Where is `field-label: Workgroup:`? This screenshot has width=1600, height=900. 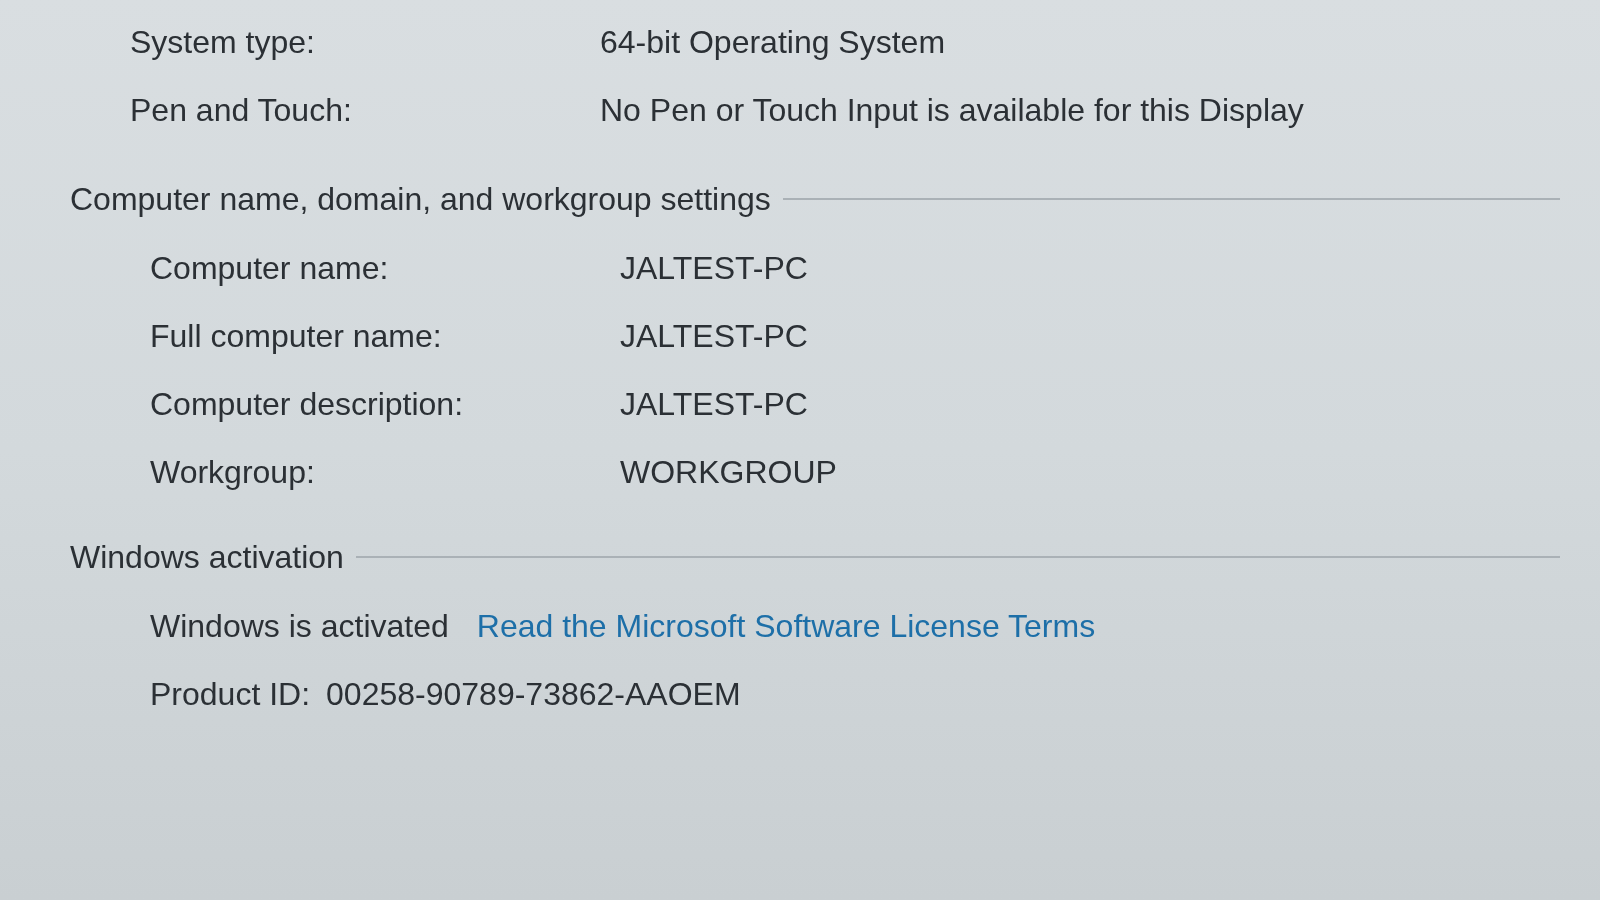 field-label: Workgroup: is located at coordinates (232, 472).